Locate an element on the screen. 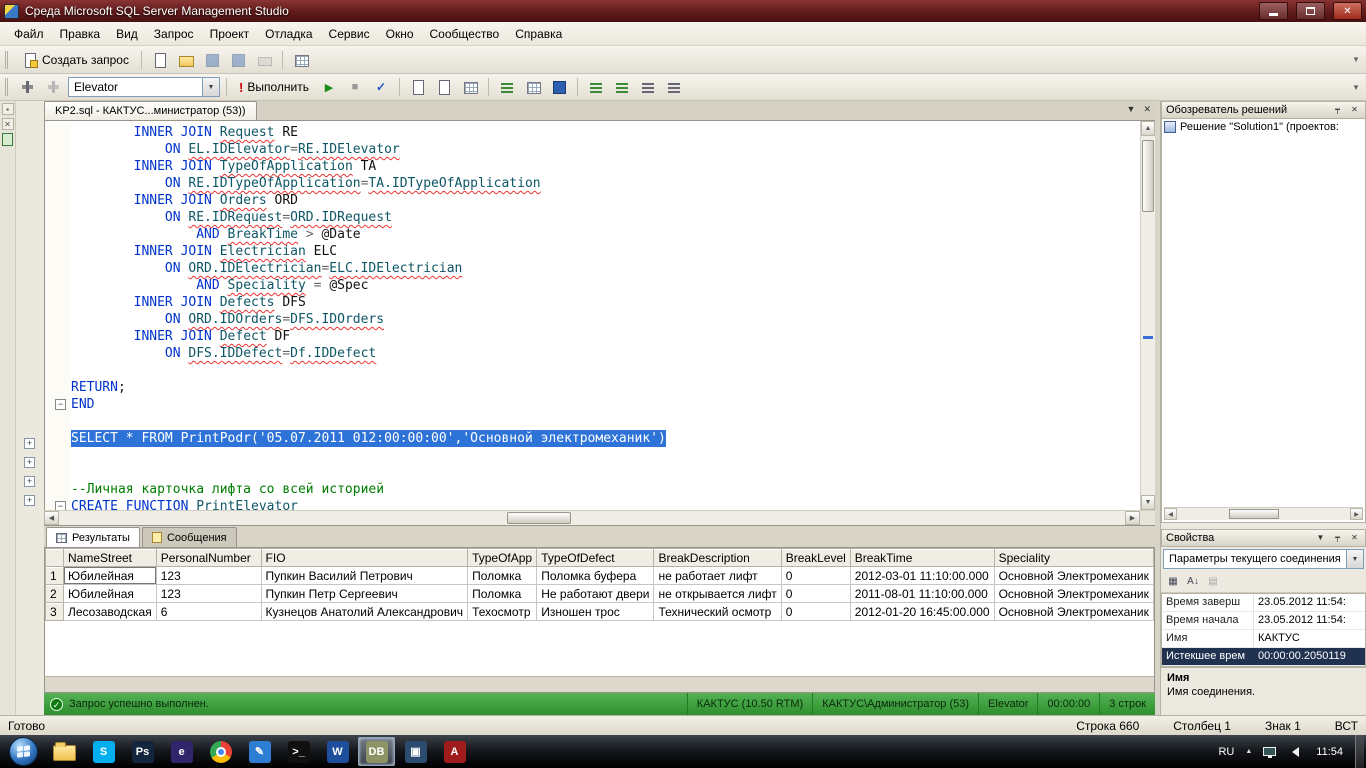 The image size is (1366, 768). property-row: Истекшее врем 00:00:00.2050119 is located at coordinates (1263, 657).